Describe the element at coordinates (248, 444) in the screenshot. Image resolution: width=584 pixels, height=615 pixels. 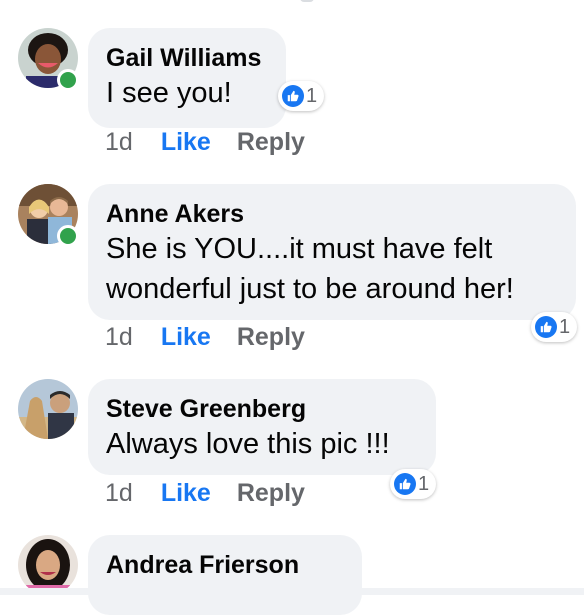
I see `comment-text: Always love this pic !!!` at that location.